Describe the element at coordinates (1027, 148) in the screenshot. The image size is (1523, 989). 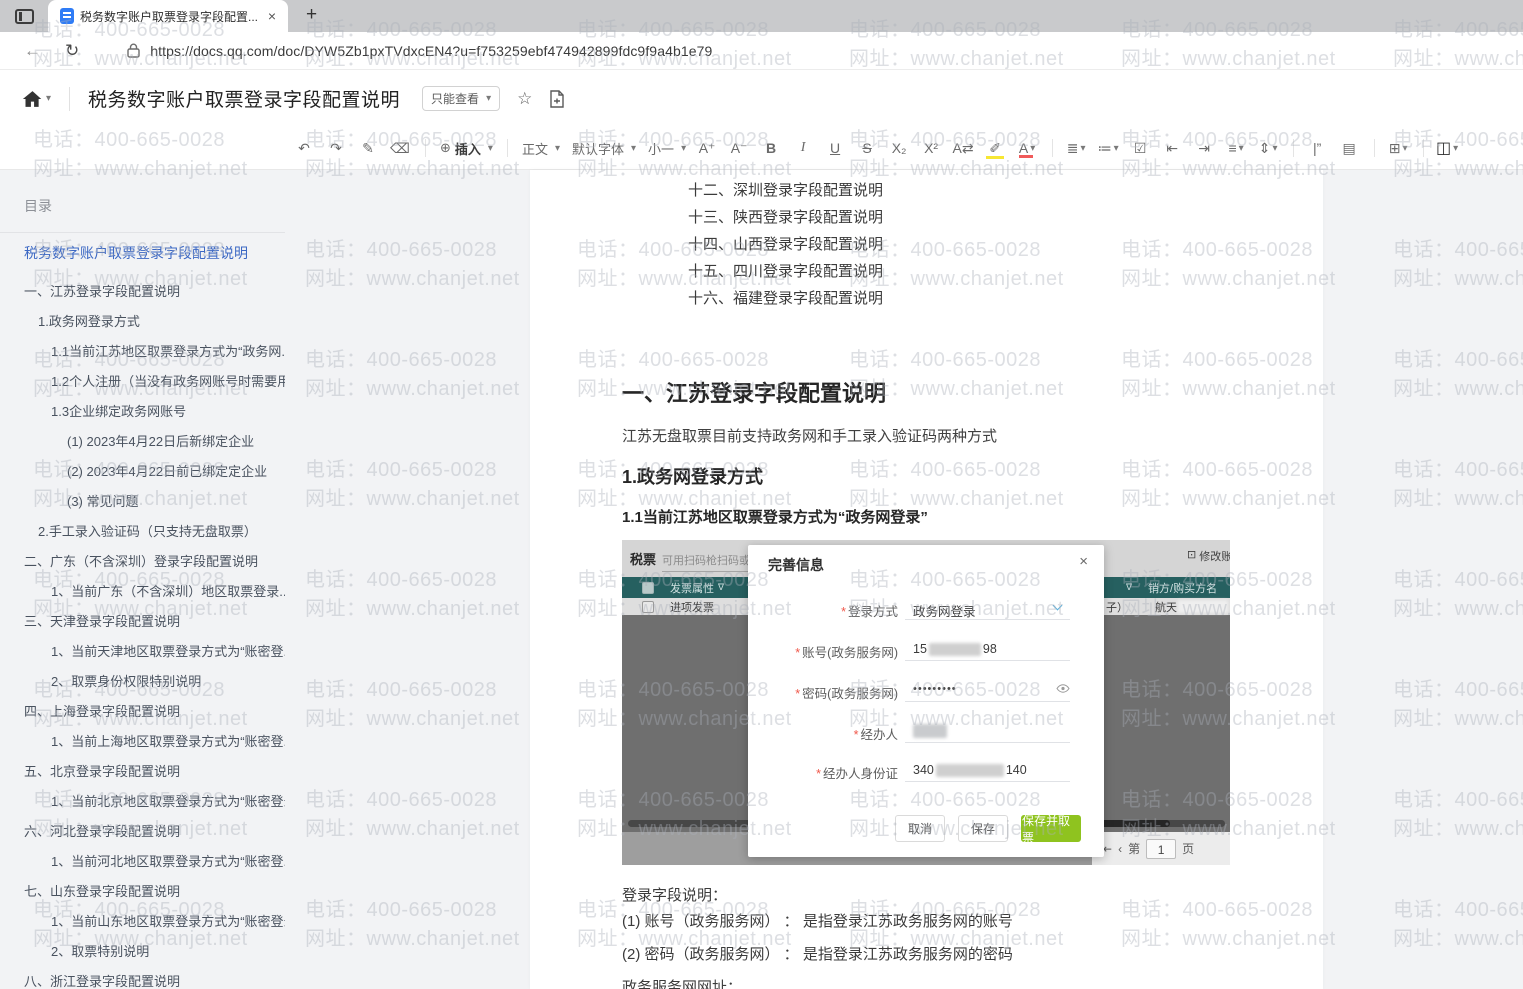
I see `font-color-button: A ▾` at that location.